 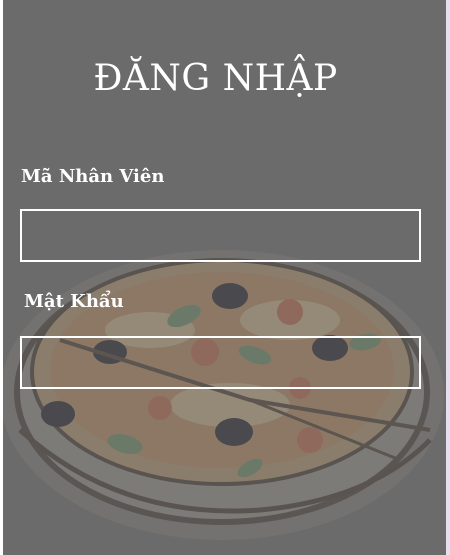 What do you see at coordinates (74, 301) in the screenshot?
I see `password-label: Mật Khẩu` at bounding box center [74, 301].